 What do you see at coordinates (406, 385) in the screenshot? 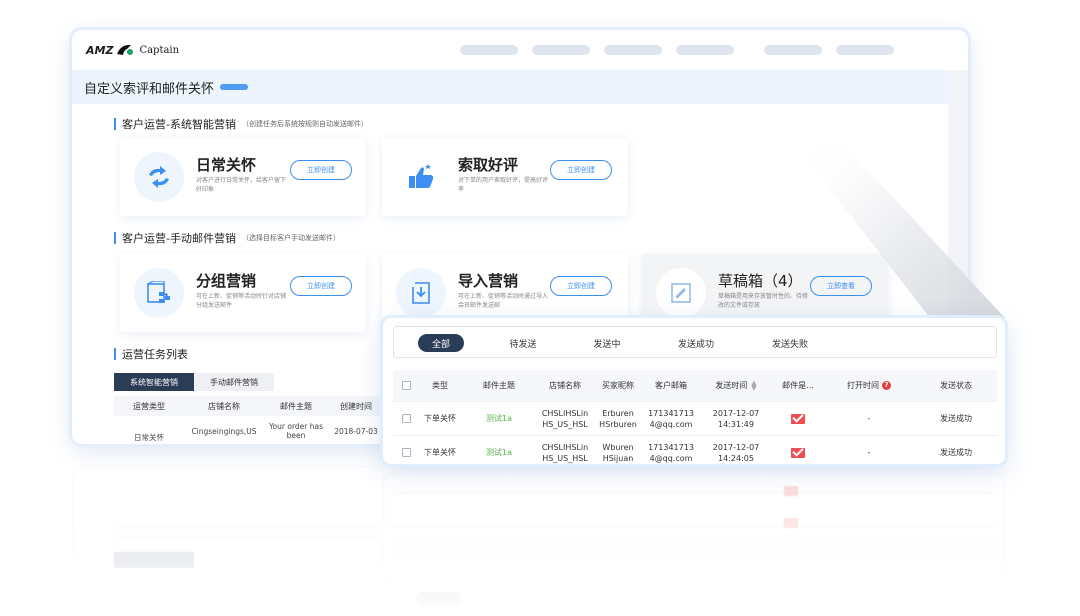
I see `select-all-checkbox` at bounding box center [406, 385].